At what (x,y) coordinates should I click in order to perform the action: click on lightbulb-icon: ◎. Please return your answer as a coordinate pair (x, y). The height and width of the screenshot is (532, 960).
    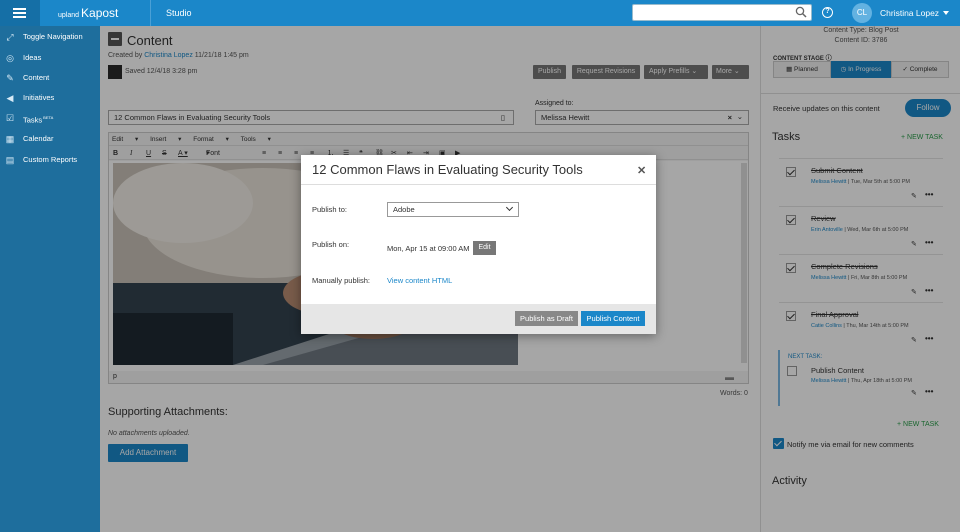
    Looking at the image, I should click on (10, 58).